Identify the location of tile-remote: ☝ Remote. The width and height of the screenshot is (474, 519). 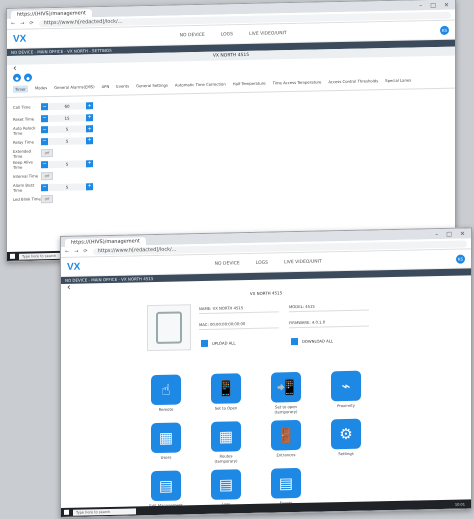
(166, 393).